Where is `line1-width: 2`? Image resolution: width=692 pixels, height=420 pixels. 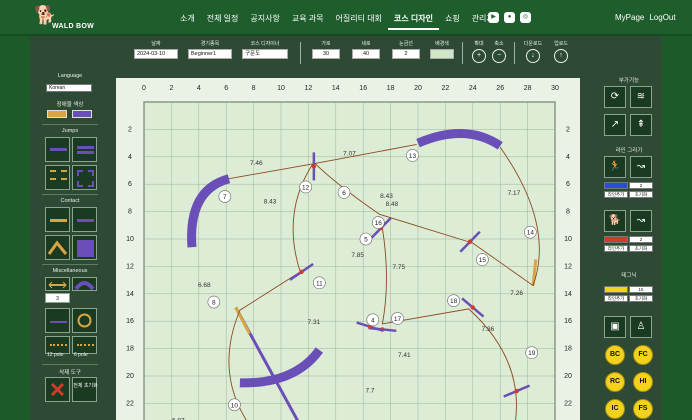 line1-width: 2 is located at coordinates (641, 185).